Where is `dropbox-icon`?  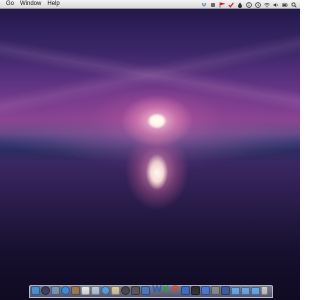 dropbox-icon is located at coordinates (204, 5).